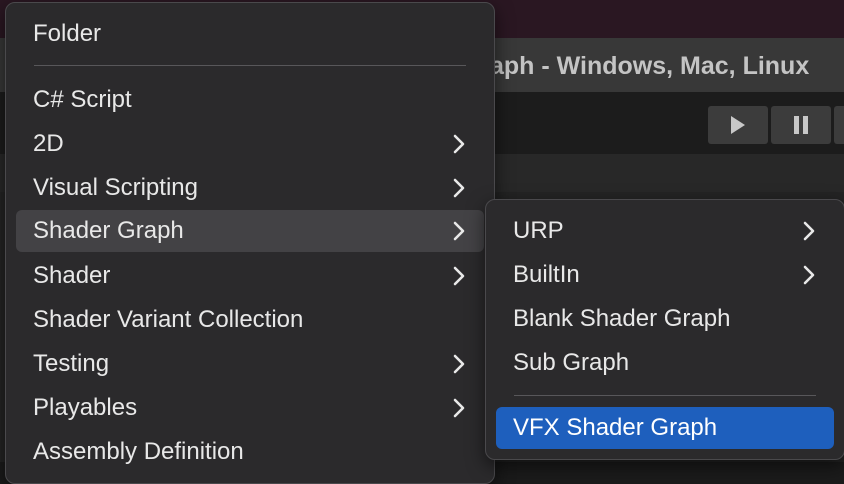 The image size is (844, 484). I want to click on menu-item-label: 2D, so click(48, 143).